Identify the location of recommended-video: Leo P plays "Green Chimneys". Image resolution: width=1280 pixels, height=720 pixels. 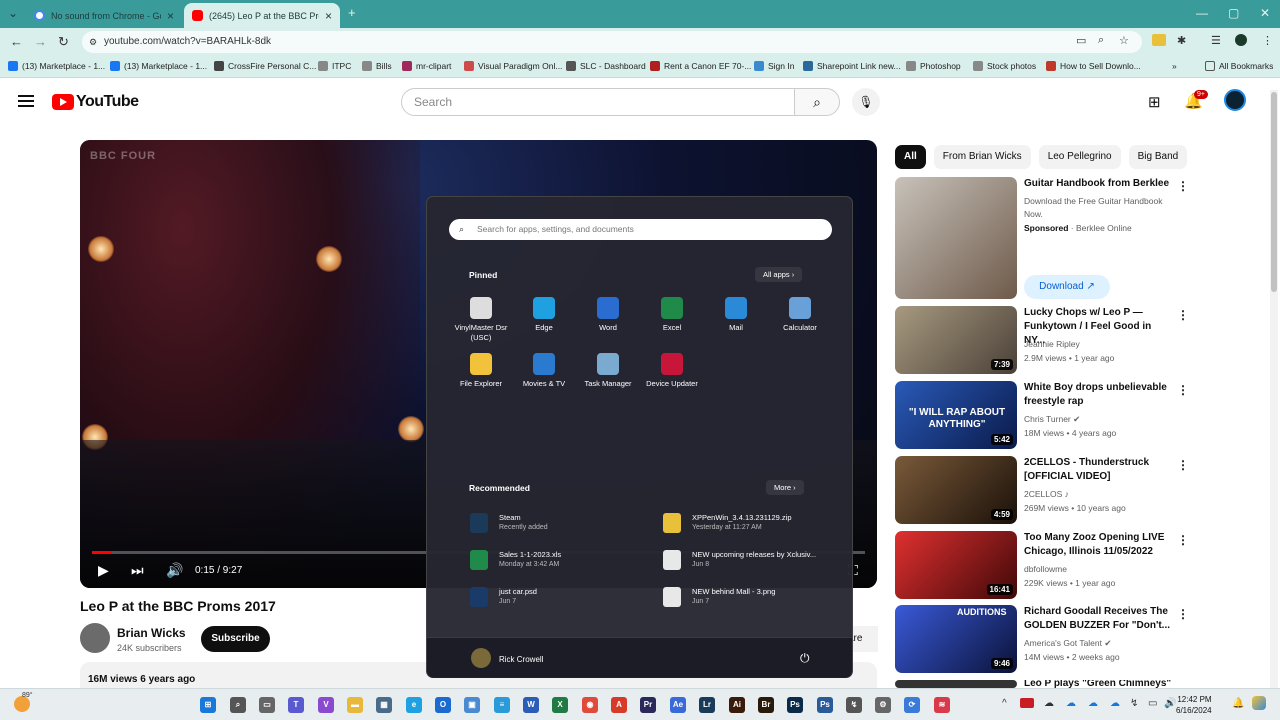
(1045, 684).